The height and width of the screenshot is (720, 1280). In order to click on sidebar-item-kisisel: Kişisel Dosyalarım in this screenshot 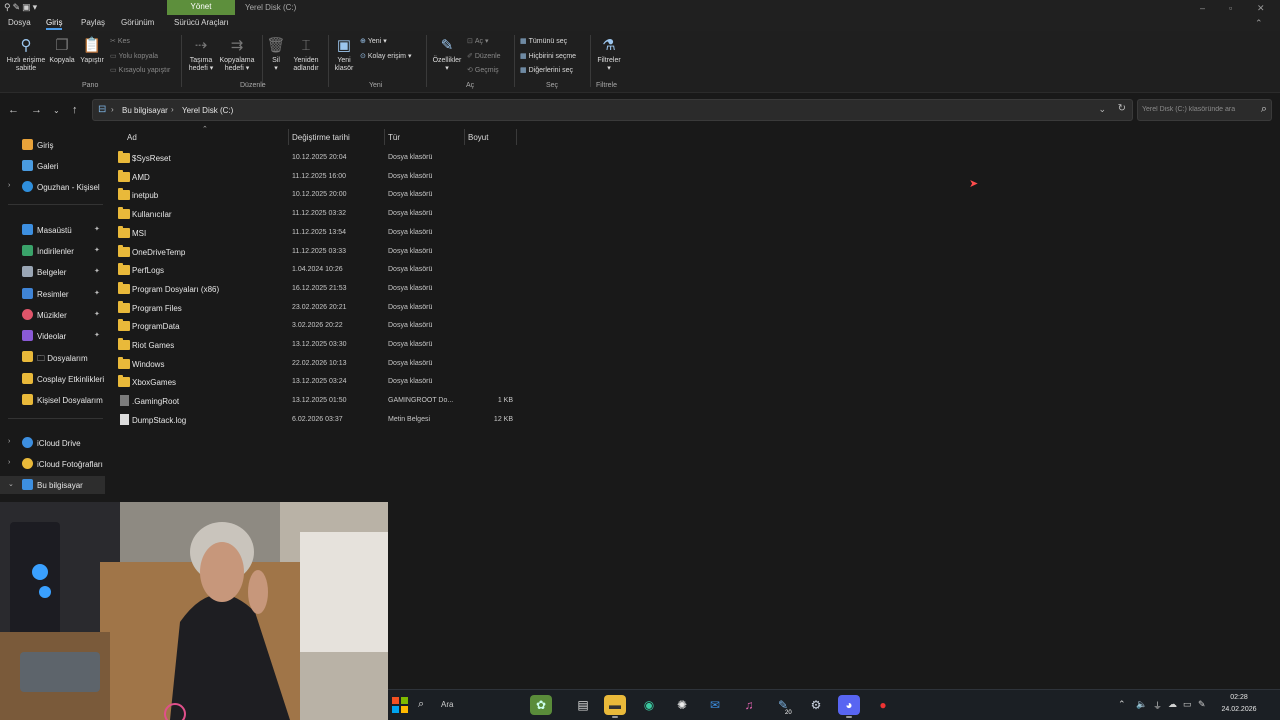, I will do `click(52, 400)`.